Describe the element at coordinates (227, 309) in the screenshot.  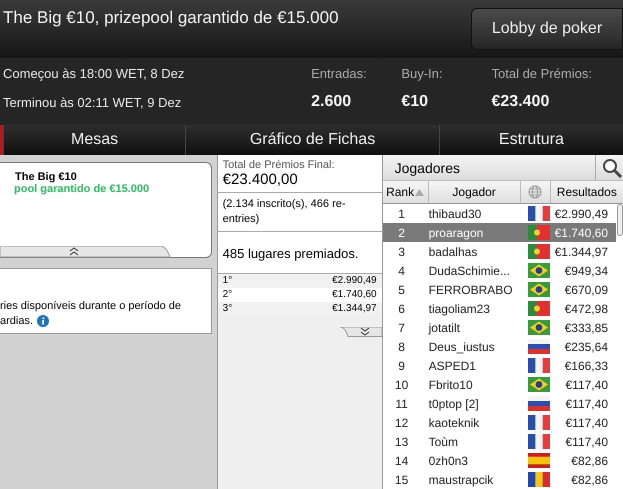
I see `place-cell: 3°` at that location.